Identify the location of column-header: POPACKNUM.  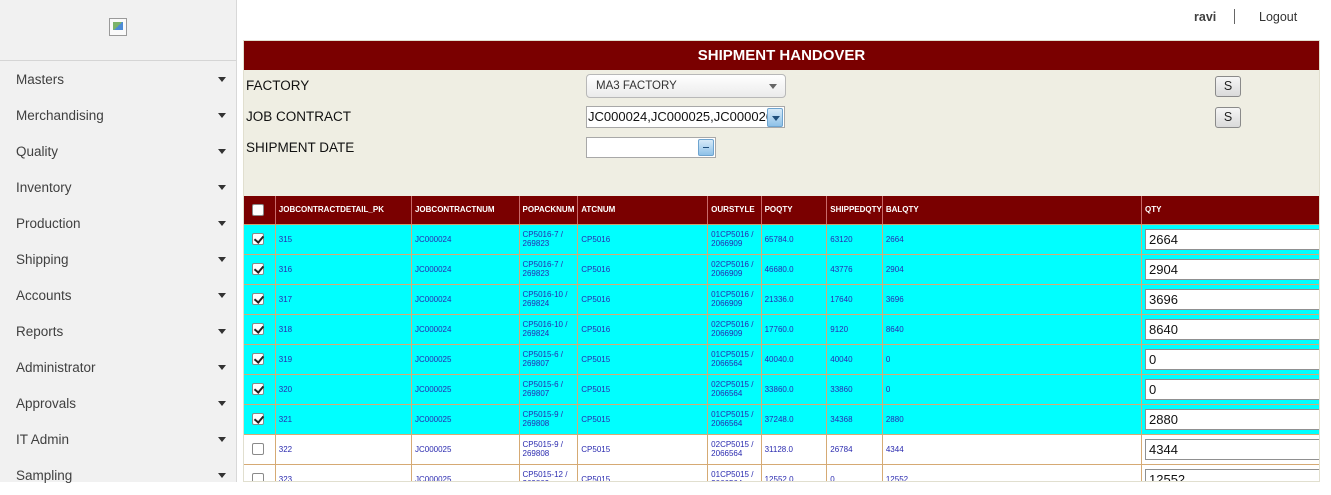
(549, 210).